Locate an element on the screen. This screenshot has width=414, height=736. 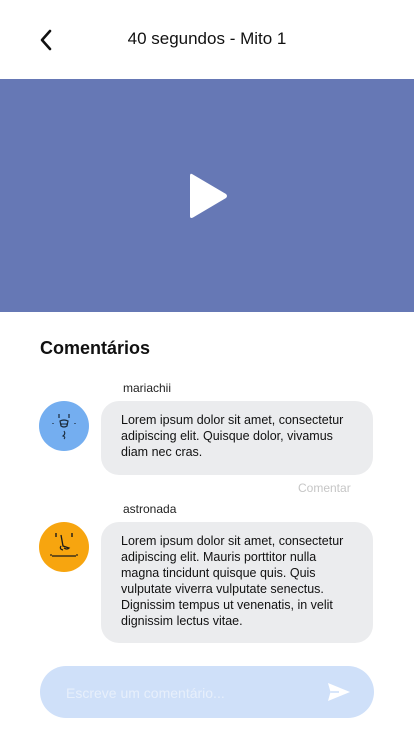
comment-link: Comentar is located at coordinates (324, 488).